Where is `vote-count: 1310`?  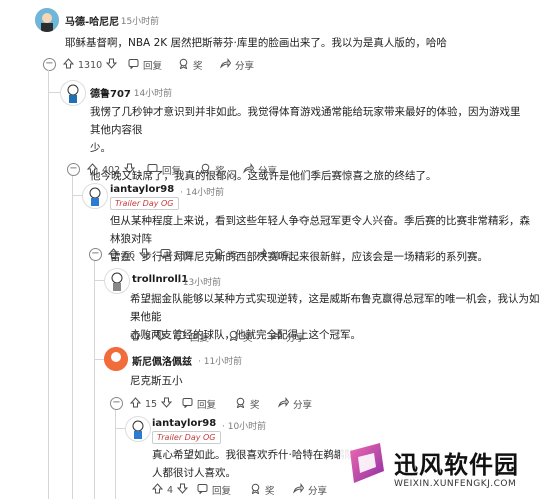 vote-count: 1310 is located at coordinates (90, 65).